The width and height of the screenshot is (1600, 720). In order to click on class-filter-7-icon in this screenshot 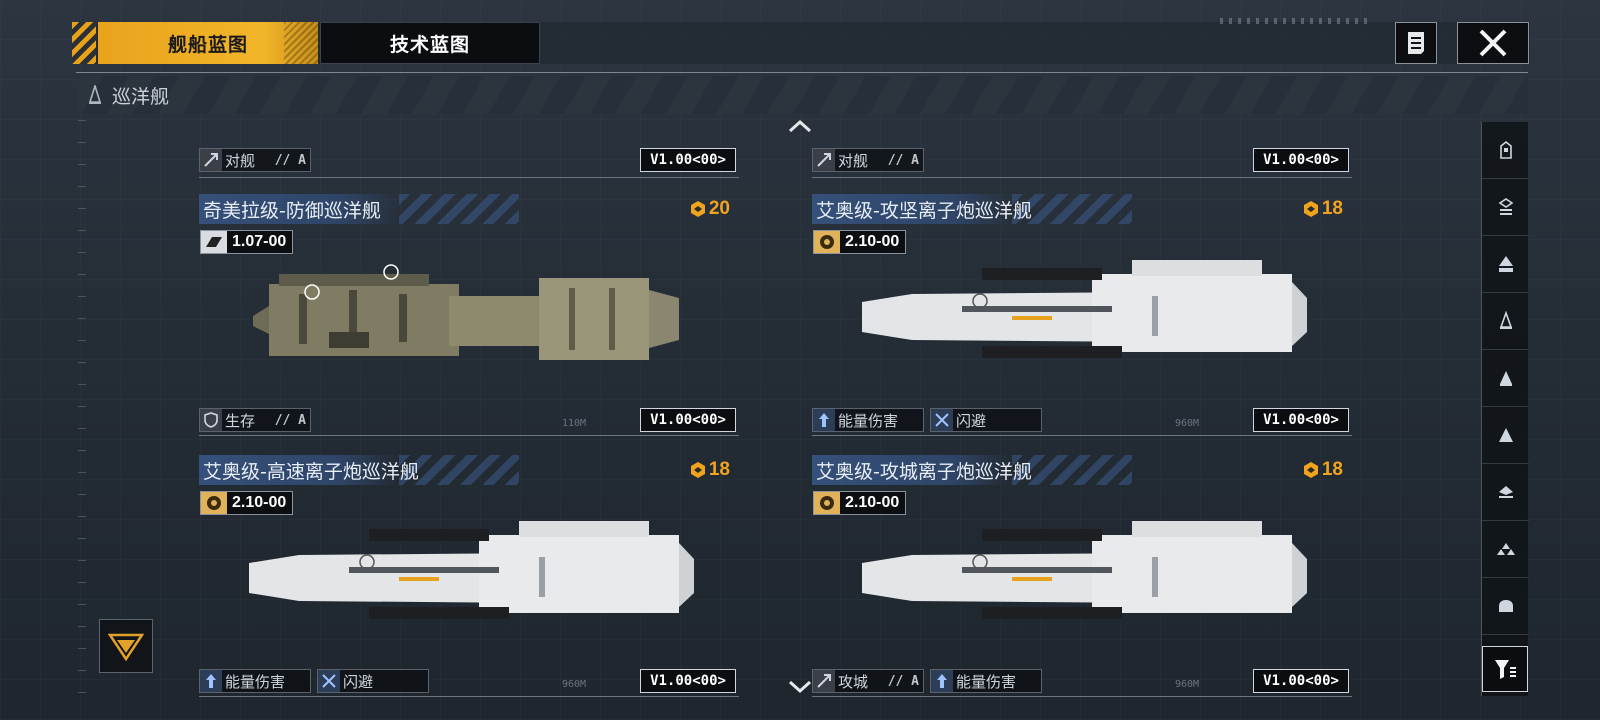, I will do `click(1505, 492)`.